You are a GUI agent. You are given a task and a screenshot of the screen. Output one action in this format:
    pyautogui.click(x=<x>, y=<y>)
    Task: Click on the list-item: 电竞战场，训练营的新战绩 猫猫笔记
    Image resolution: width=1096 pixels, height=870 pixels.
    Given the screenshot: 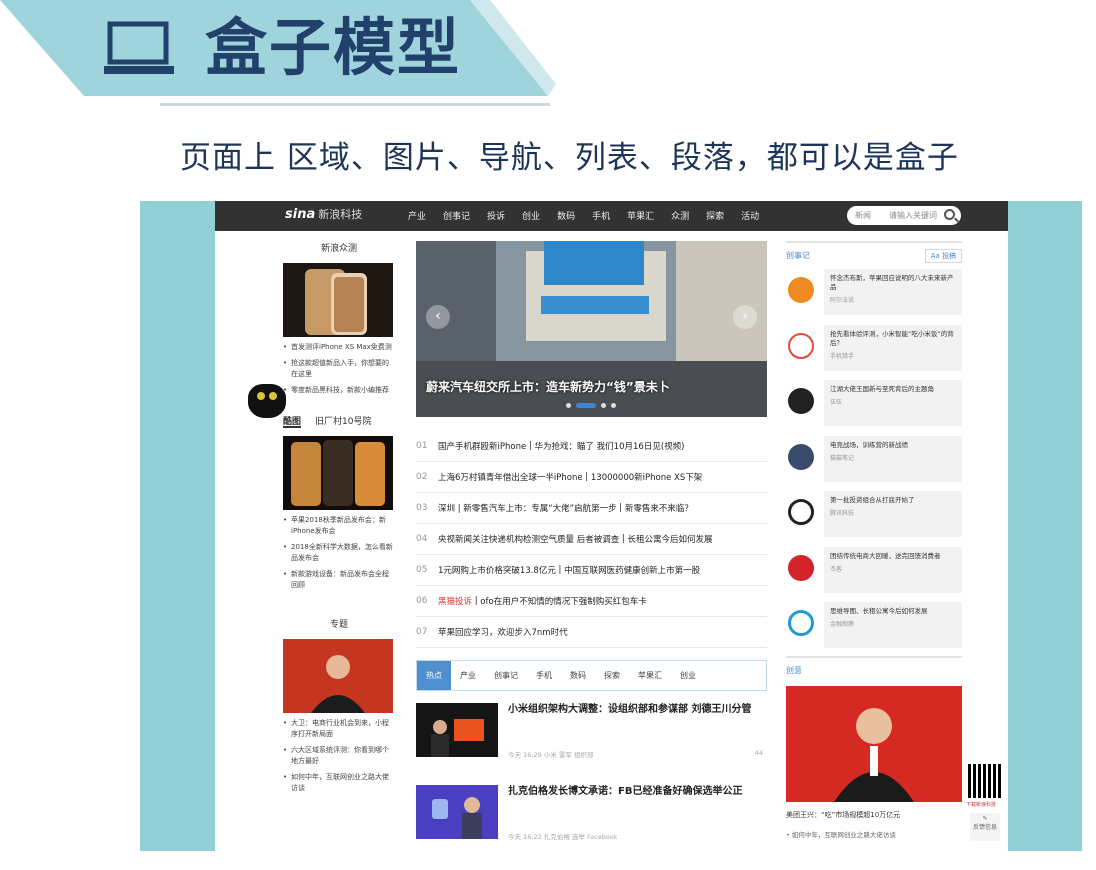 What is the action you would take?
    pyautogui.click(x=874, y=460)
    